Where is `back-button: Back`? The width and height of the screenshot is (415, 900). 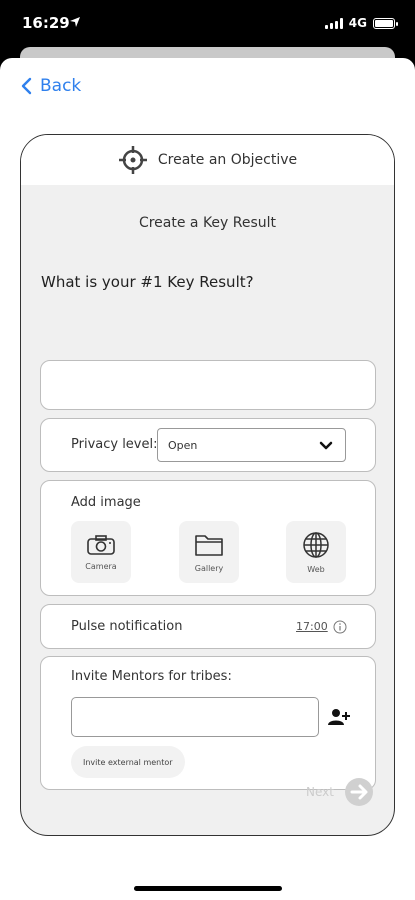
back-button: Back is located at coordinates (50, 86).